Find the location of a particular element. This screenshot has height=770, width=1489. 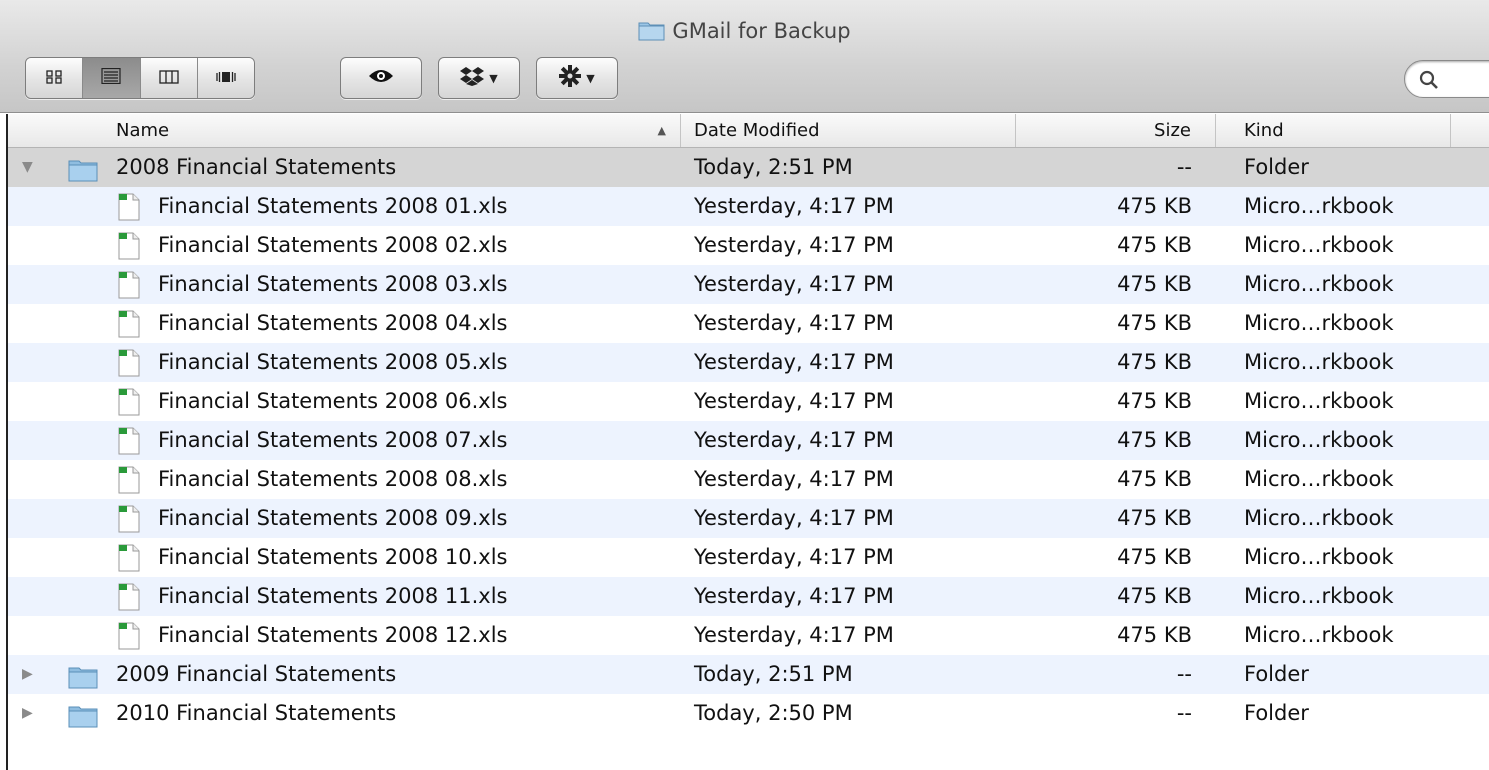

cell-name: Financial Statements 2008 12.xls is located at coordinates (333, 635).